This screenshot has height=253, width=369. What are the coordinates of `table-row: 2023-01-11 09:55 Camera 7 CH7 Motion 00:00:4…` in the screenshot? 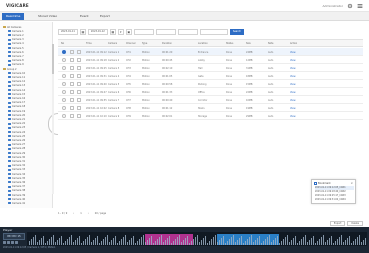 It's located at (210, 100).